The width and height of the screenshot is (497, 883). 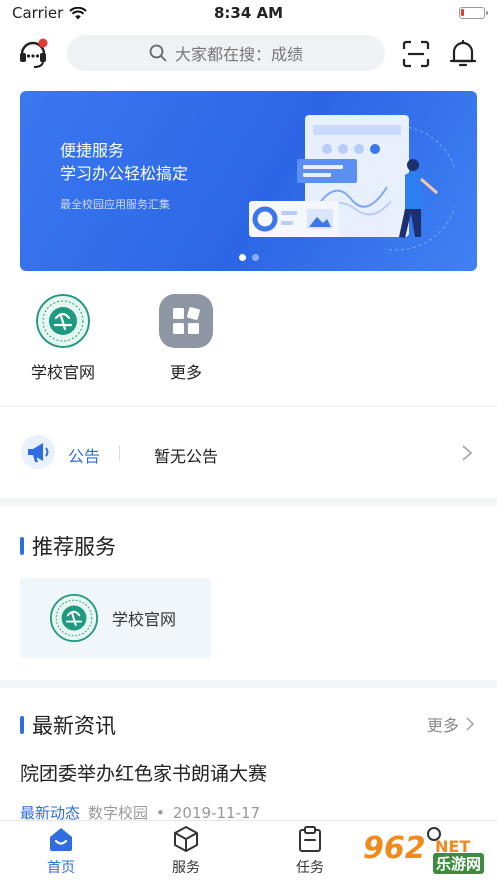 I want to click on news-more-link: 更多, so click(x=451, y=724).